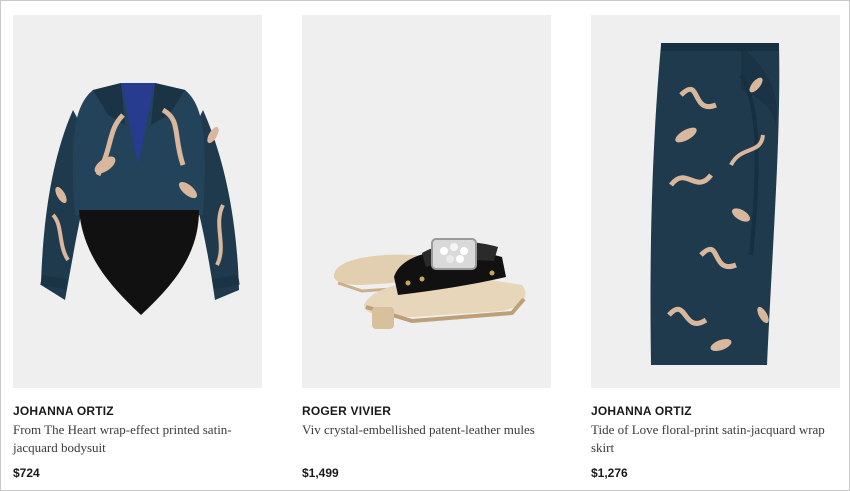  What do you see at coordinates (426, 411) in the screenshot?
I see `product-brand: ROGER VIVIER` at bounding box center [426, 411].